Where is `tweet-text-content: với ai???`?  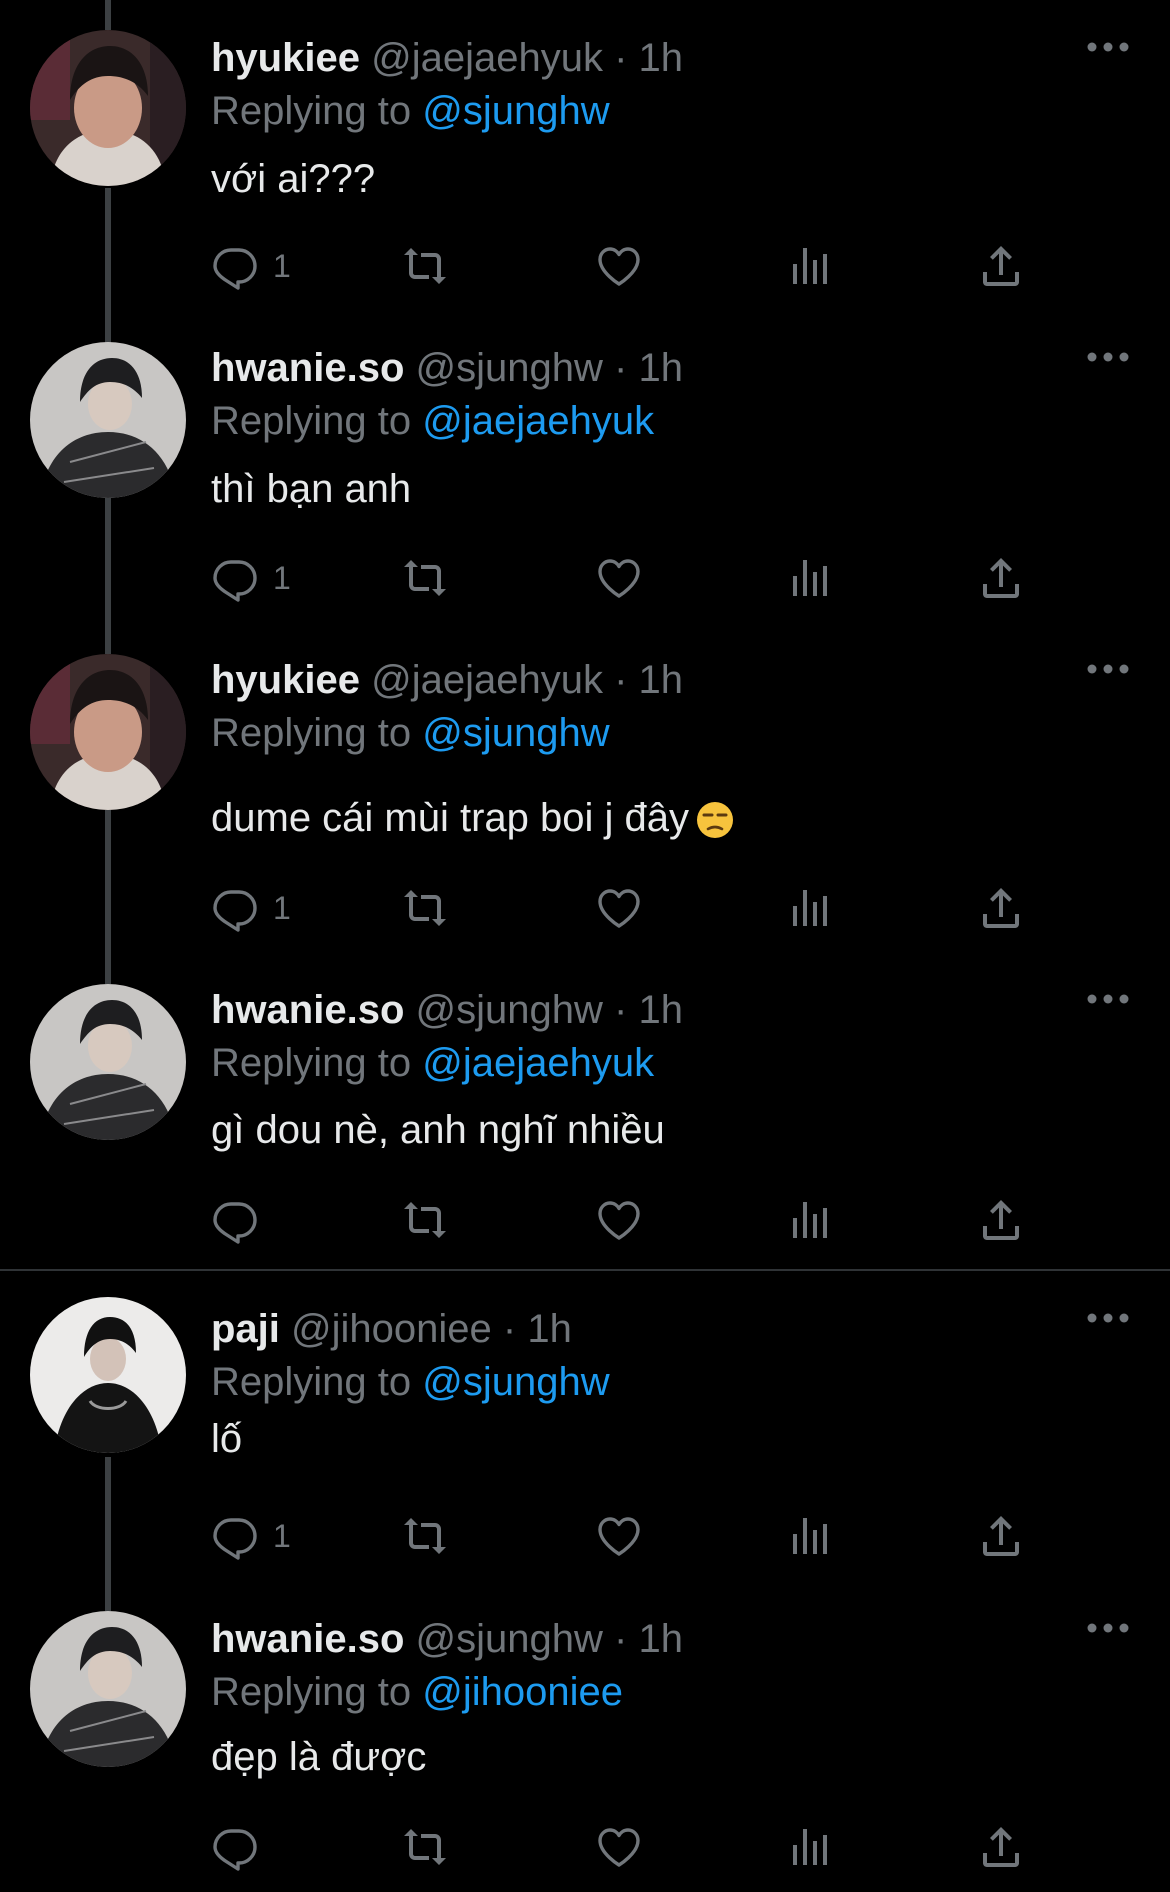
tweet-text-content: với ai??? is located at coordinates (293, 179).